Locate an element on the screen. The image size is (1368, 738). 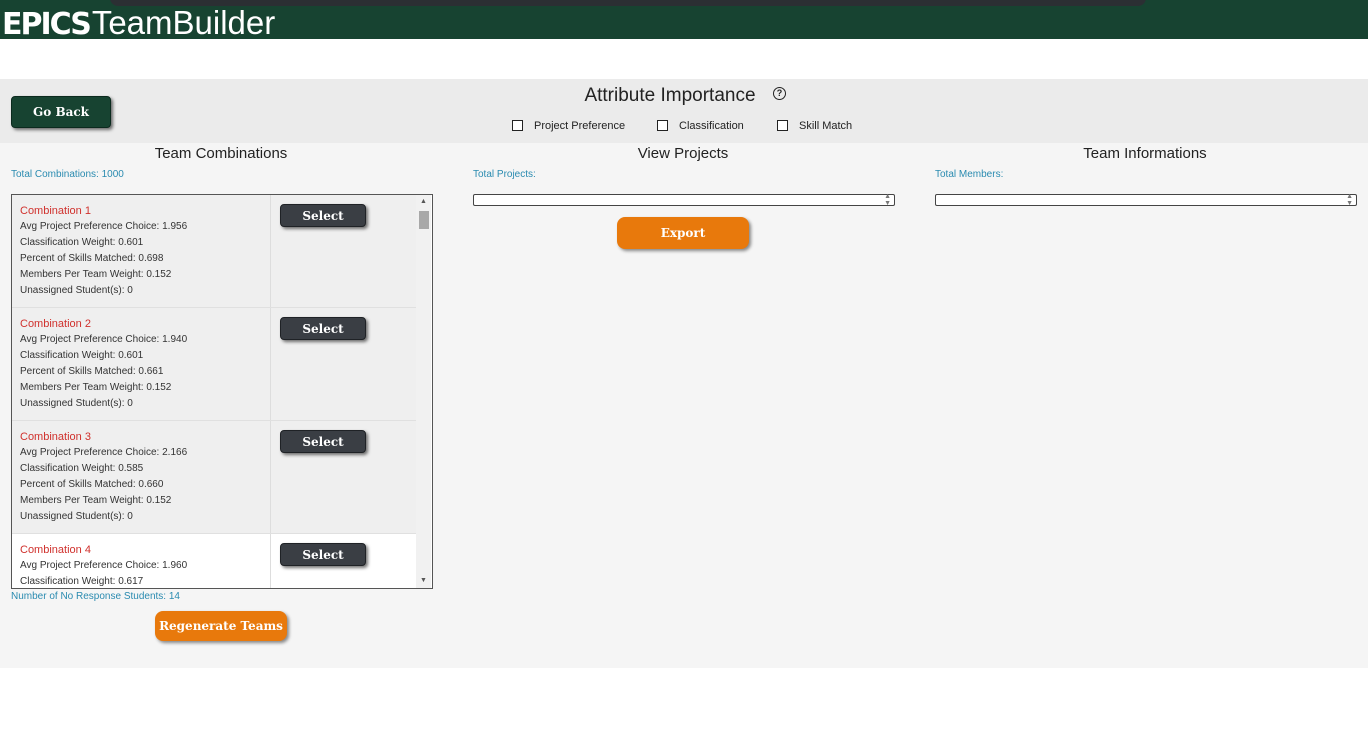
help-icon: ? is located at coordinates (779, 93).